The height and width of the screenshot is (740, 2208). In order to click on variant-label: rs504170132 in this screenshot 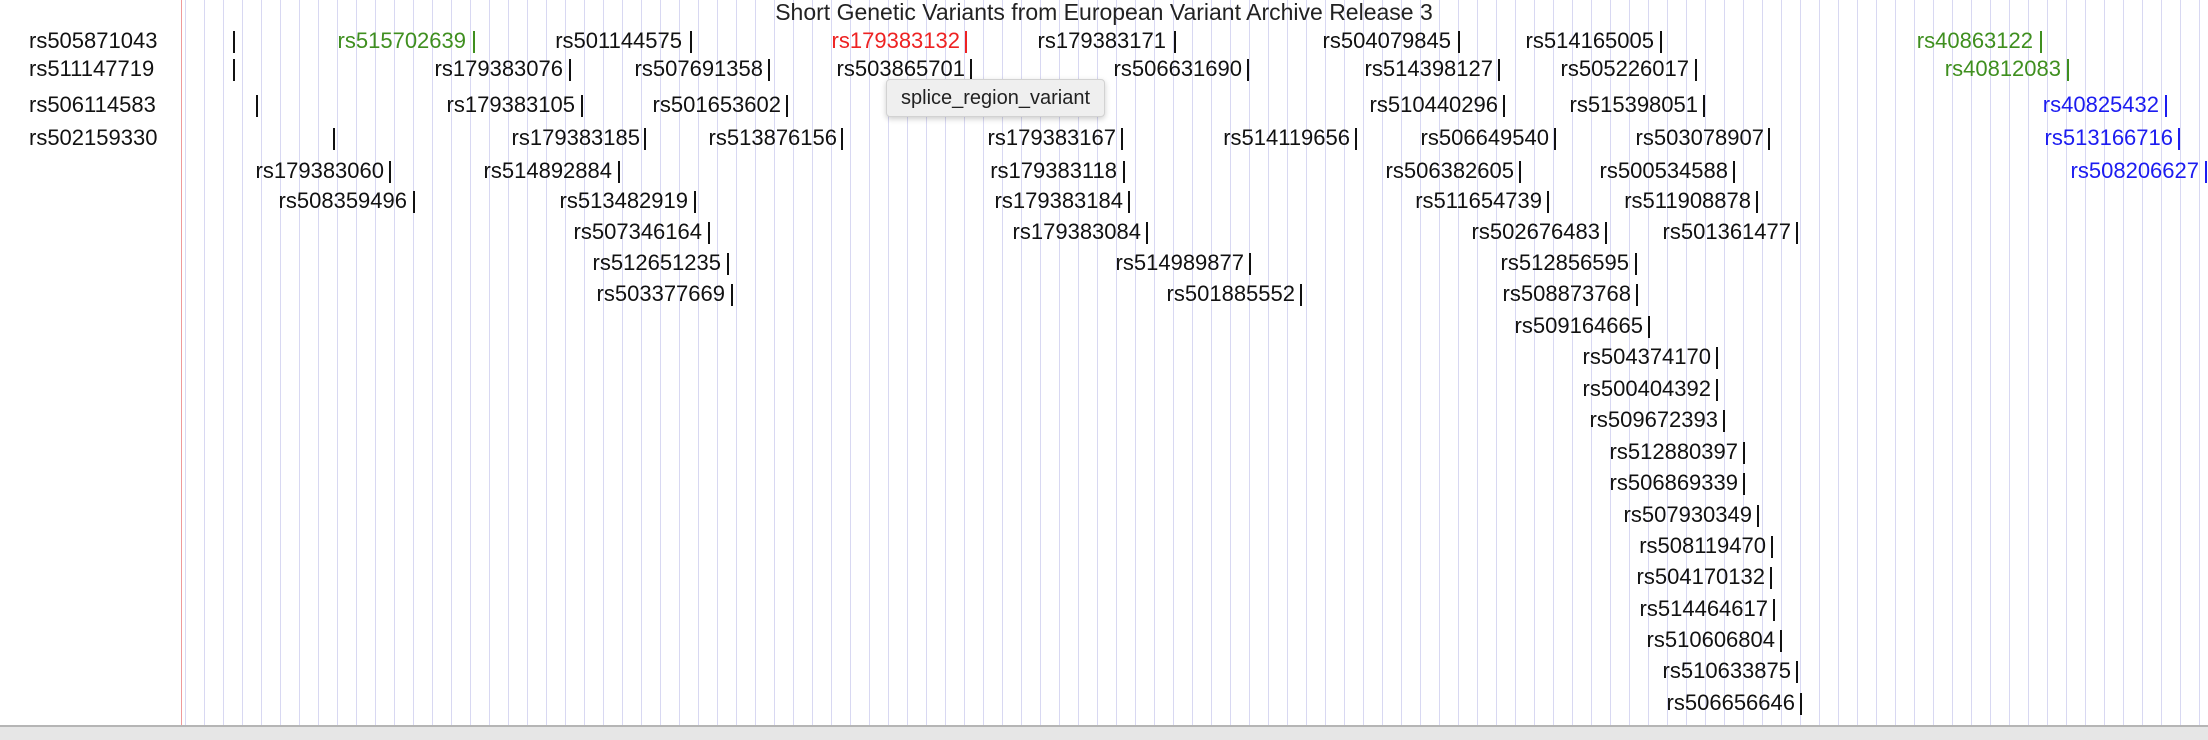, I will do `click(1701, 577)`.